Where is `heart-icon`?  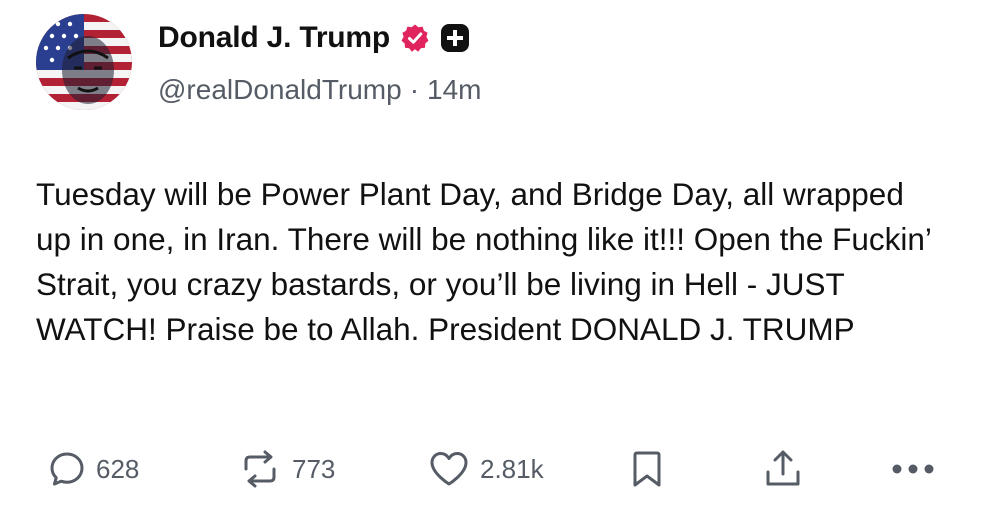 heart-icon is located at coordinates (449, 469).